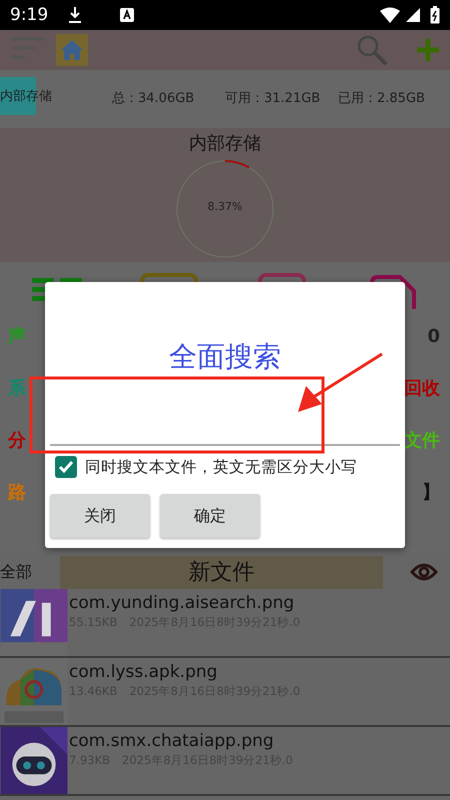  Describe the element at coordinates (127, 15) in the screenshot. I see `keyboard-icon` at that location.